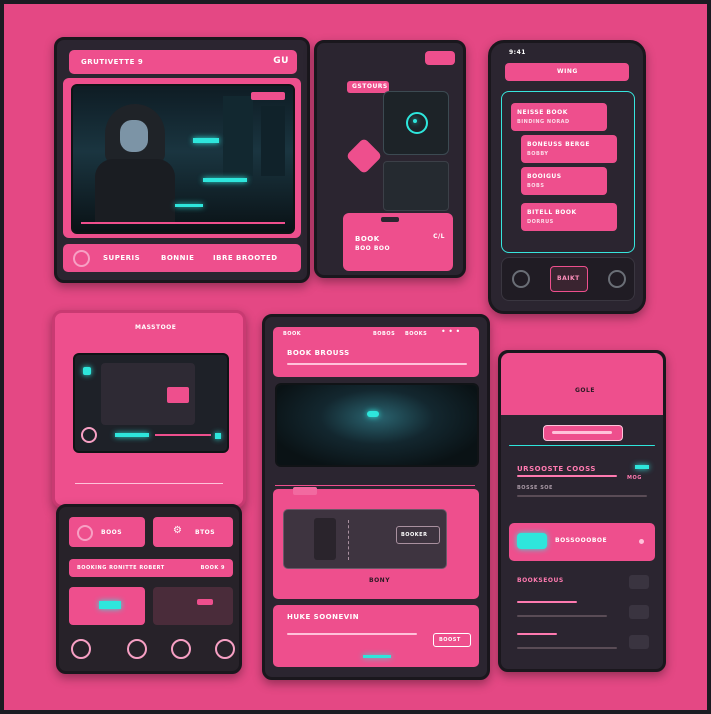 The image size is (711, 714). I want to click on status-light, so click(87, 371).